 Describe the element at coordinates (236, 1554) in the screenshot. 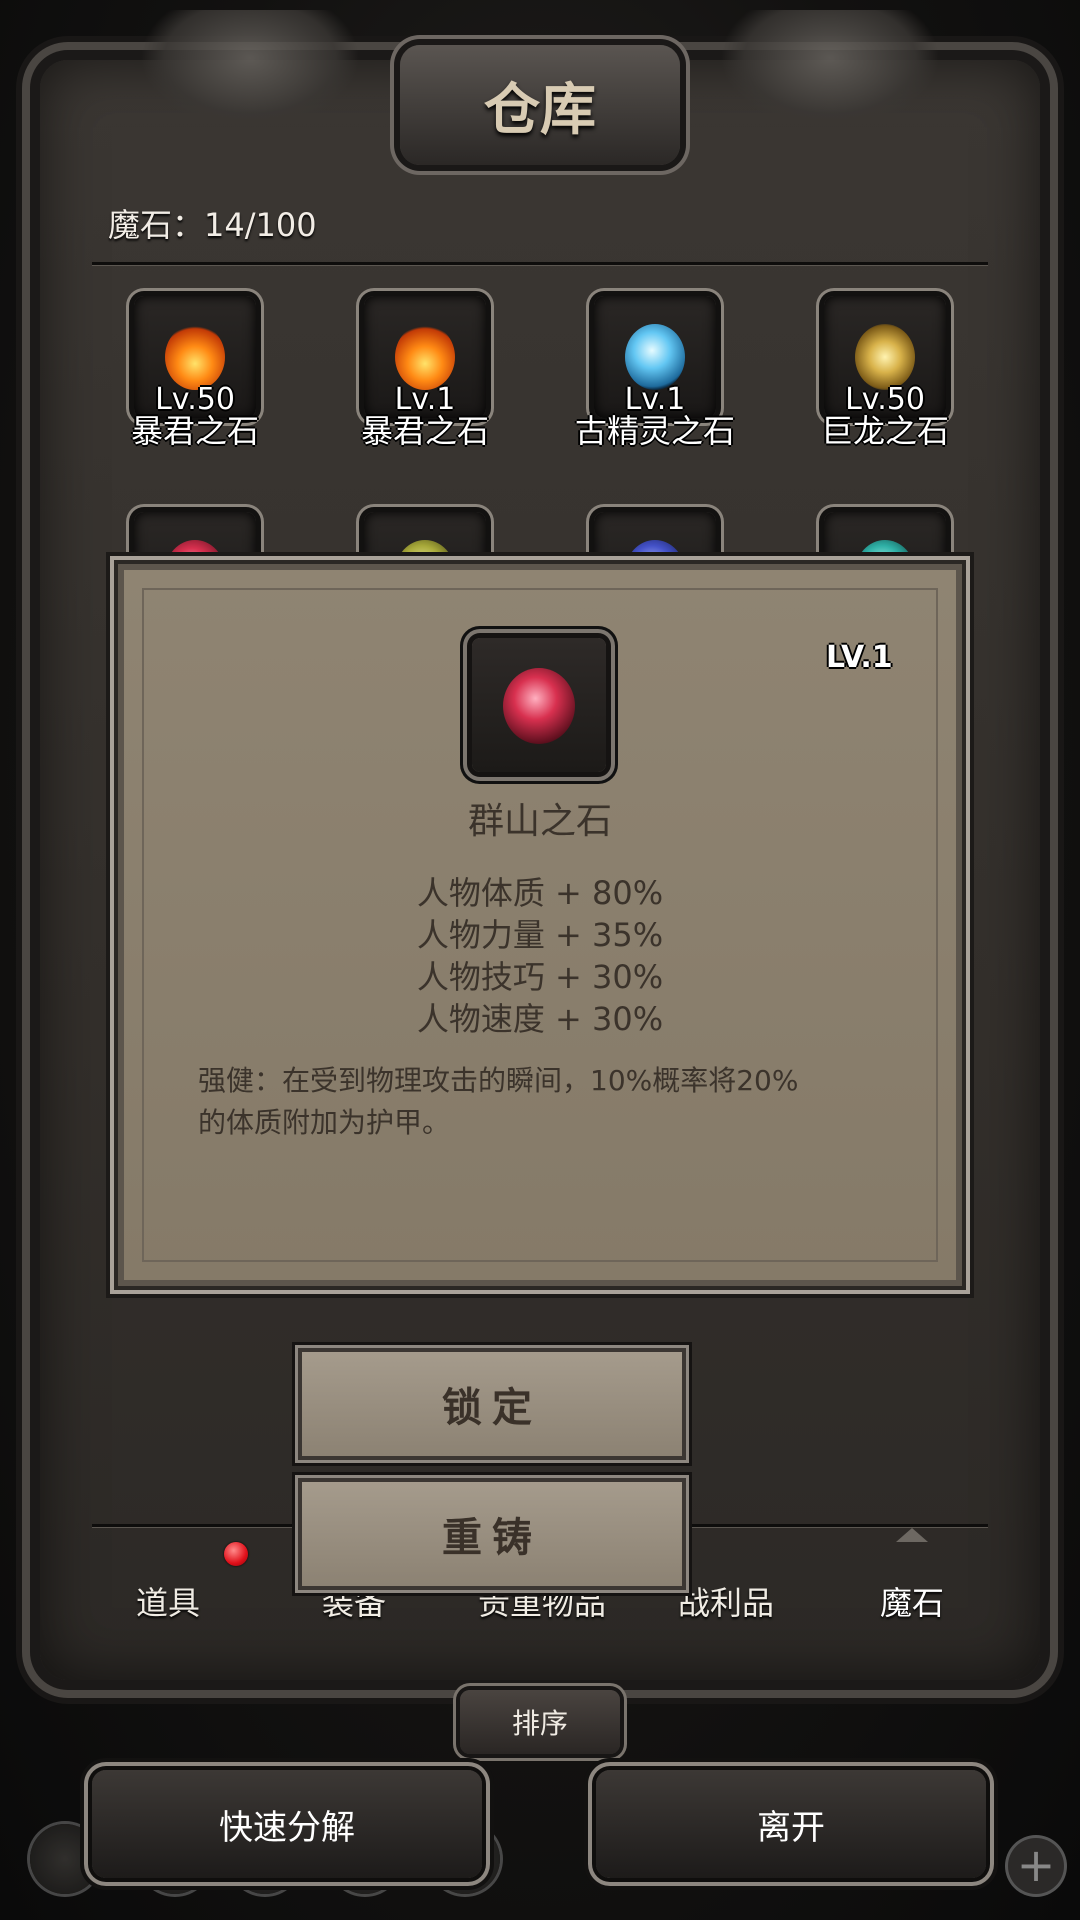

I see `notification-dot` at that location.